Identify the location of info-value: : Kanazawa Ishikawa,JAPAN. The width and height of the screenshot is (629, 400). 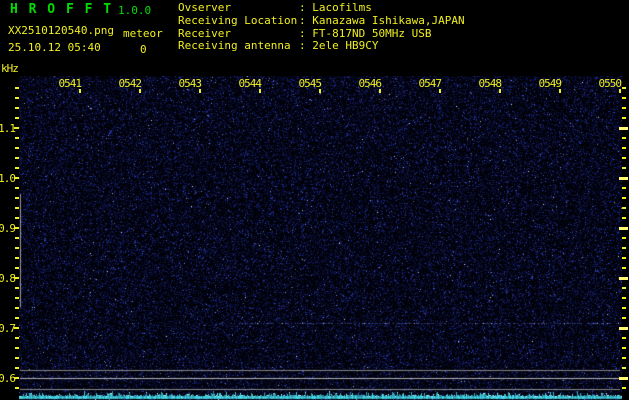
(382, 20).